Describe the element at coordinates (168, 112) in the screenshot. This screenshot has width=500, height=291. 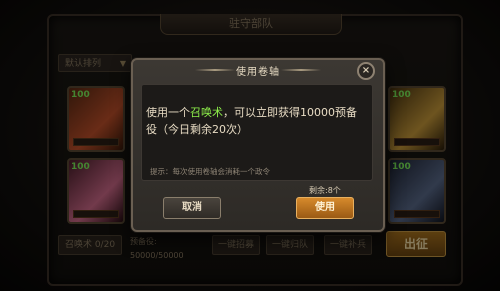
I see `message-text: 使用一个` at that location.